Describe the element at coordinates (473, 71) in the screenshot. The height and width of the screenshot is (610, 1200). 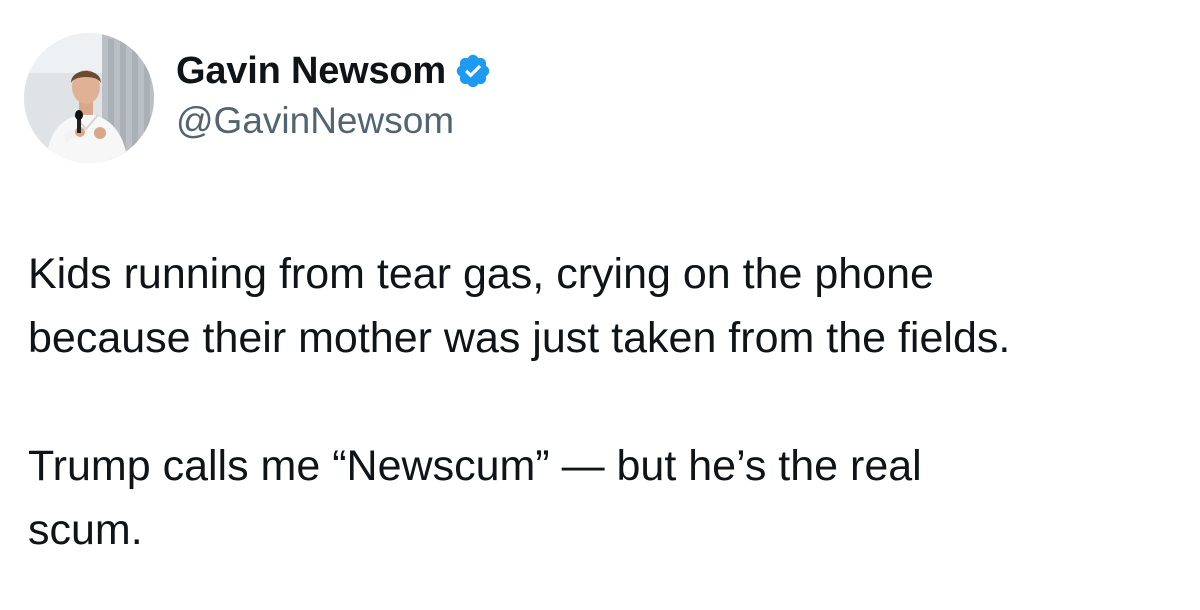
I see `verified-badge-icon` at that location.